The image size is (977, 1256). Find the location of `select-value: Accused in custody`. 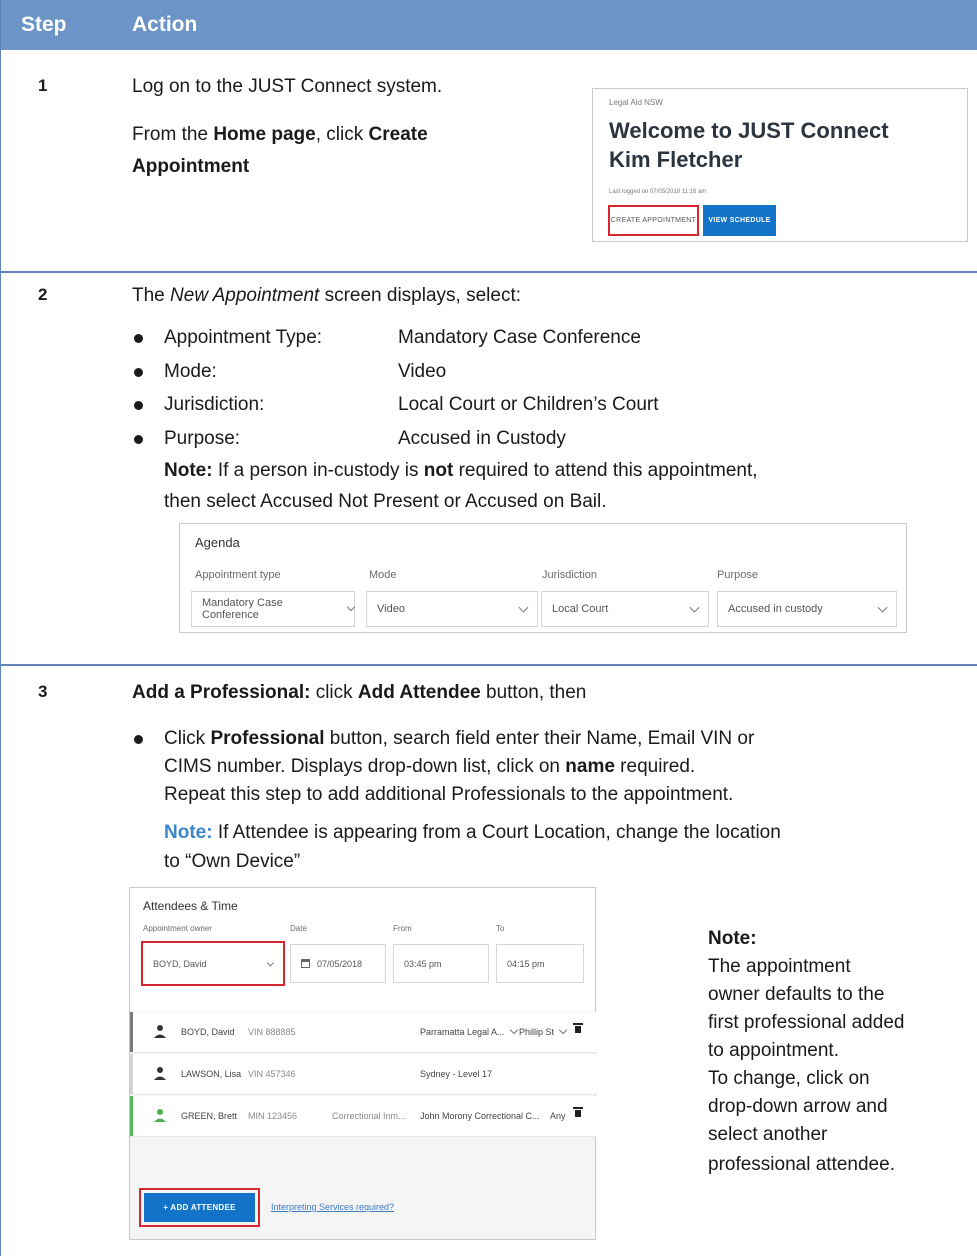

select-value: Accused in custody is located at coordinates (775, 609).